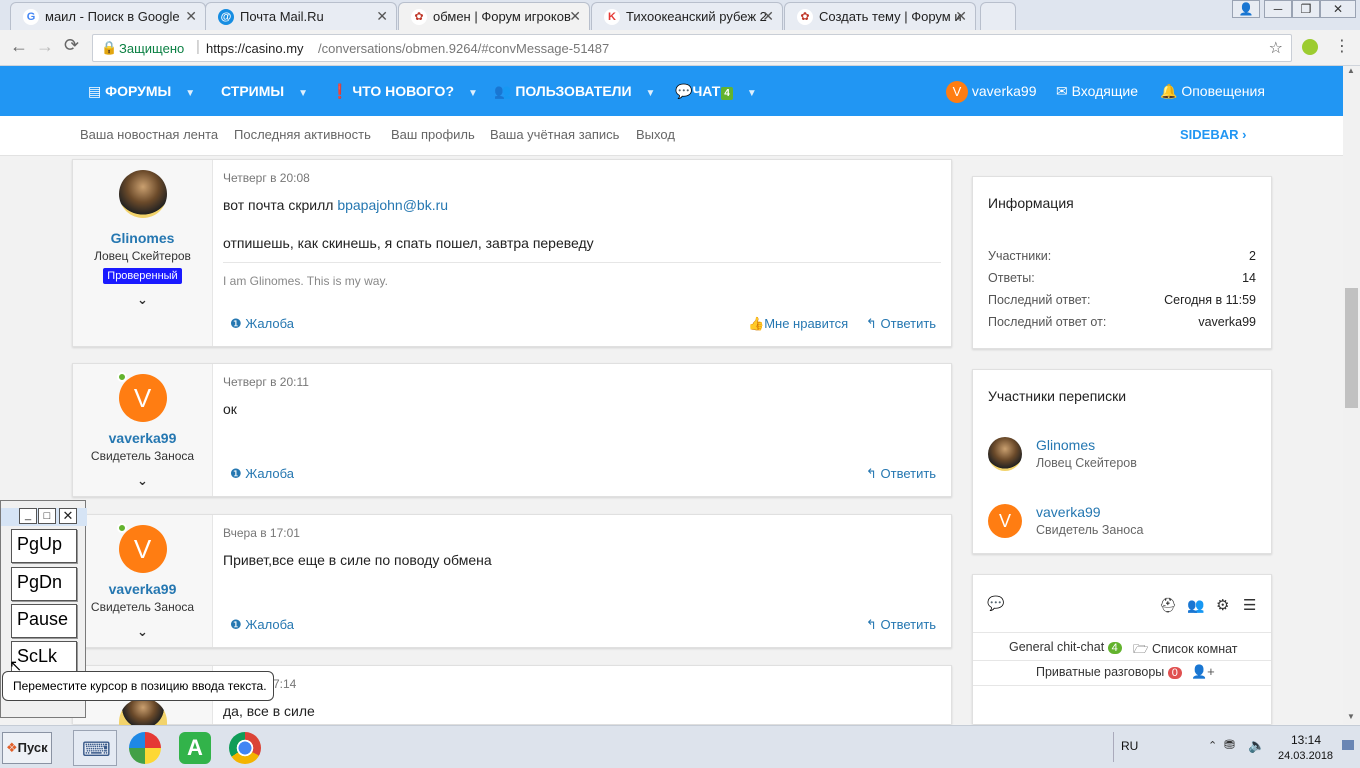  Describe the element at coordinates (68, 516) in the screenshot. I see `close-button: ✕` at that location.